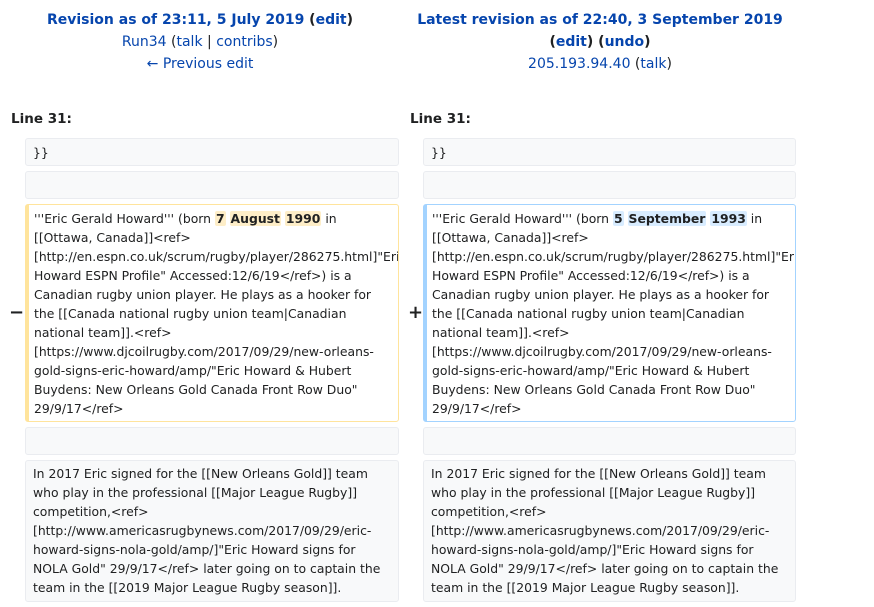 This screenshot has width=874, height=607. I want to click on added-word-year: 1993, so click(728, 218).